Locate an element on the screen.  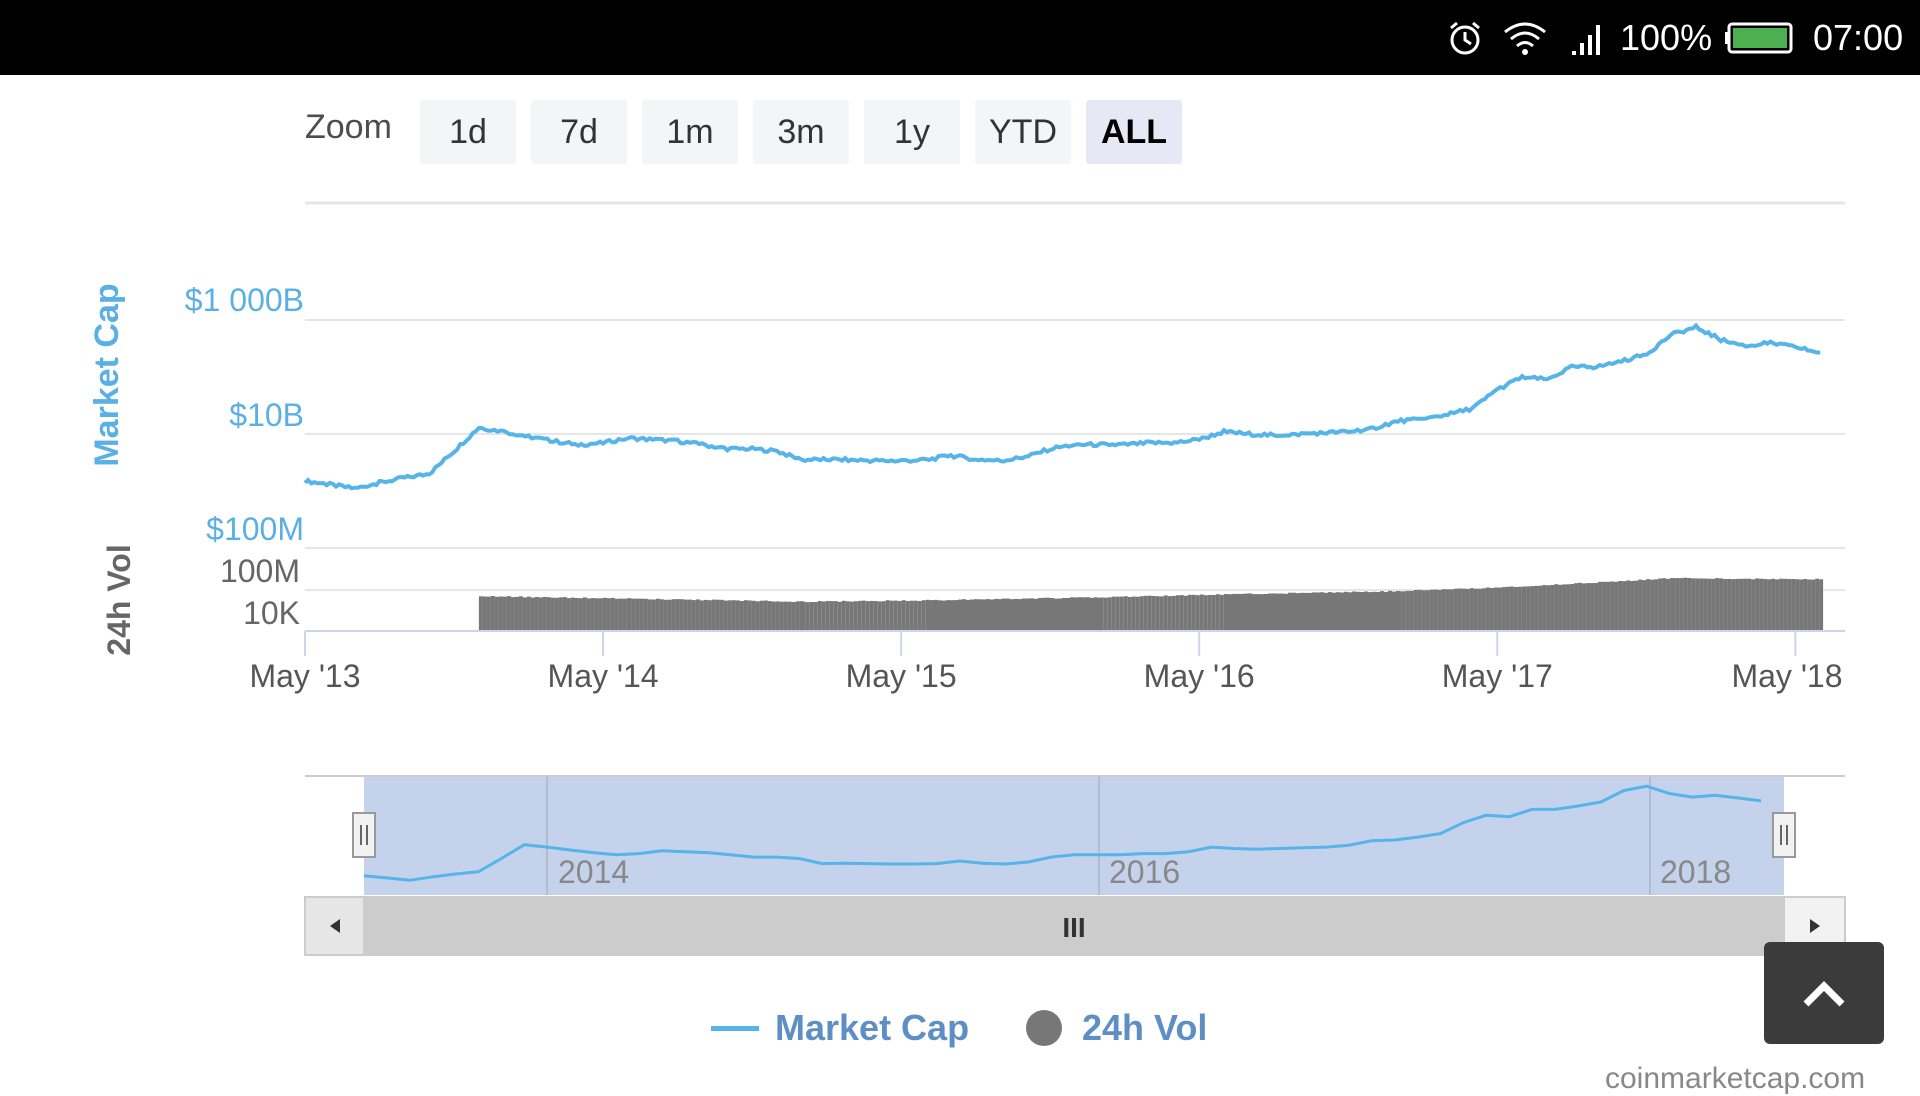
vol-tick-label: 100M is located at coordinates (260, 571).